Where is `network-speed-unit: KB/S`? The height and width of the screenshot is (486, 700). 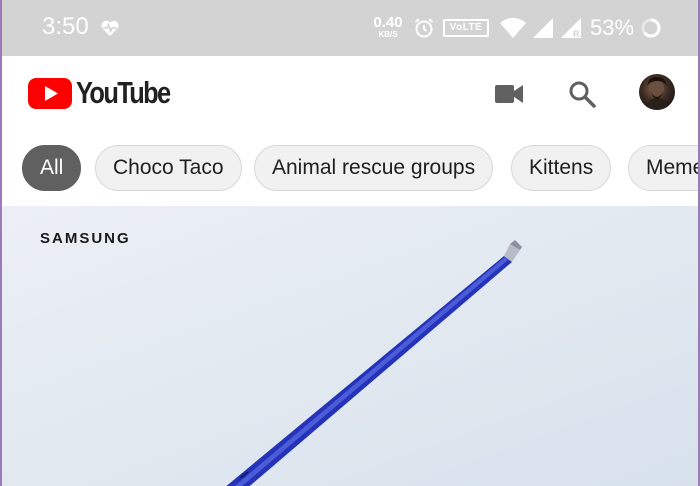 network-speed-unit: KB/S is located at coordinates (388, 34).